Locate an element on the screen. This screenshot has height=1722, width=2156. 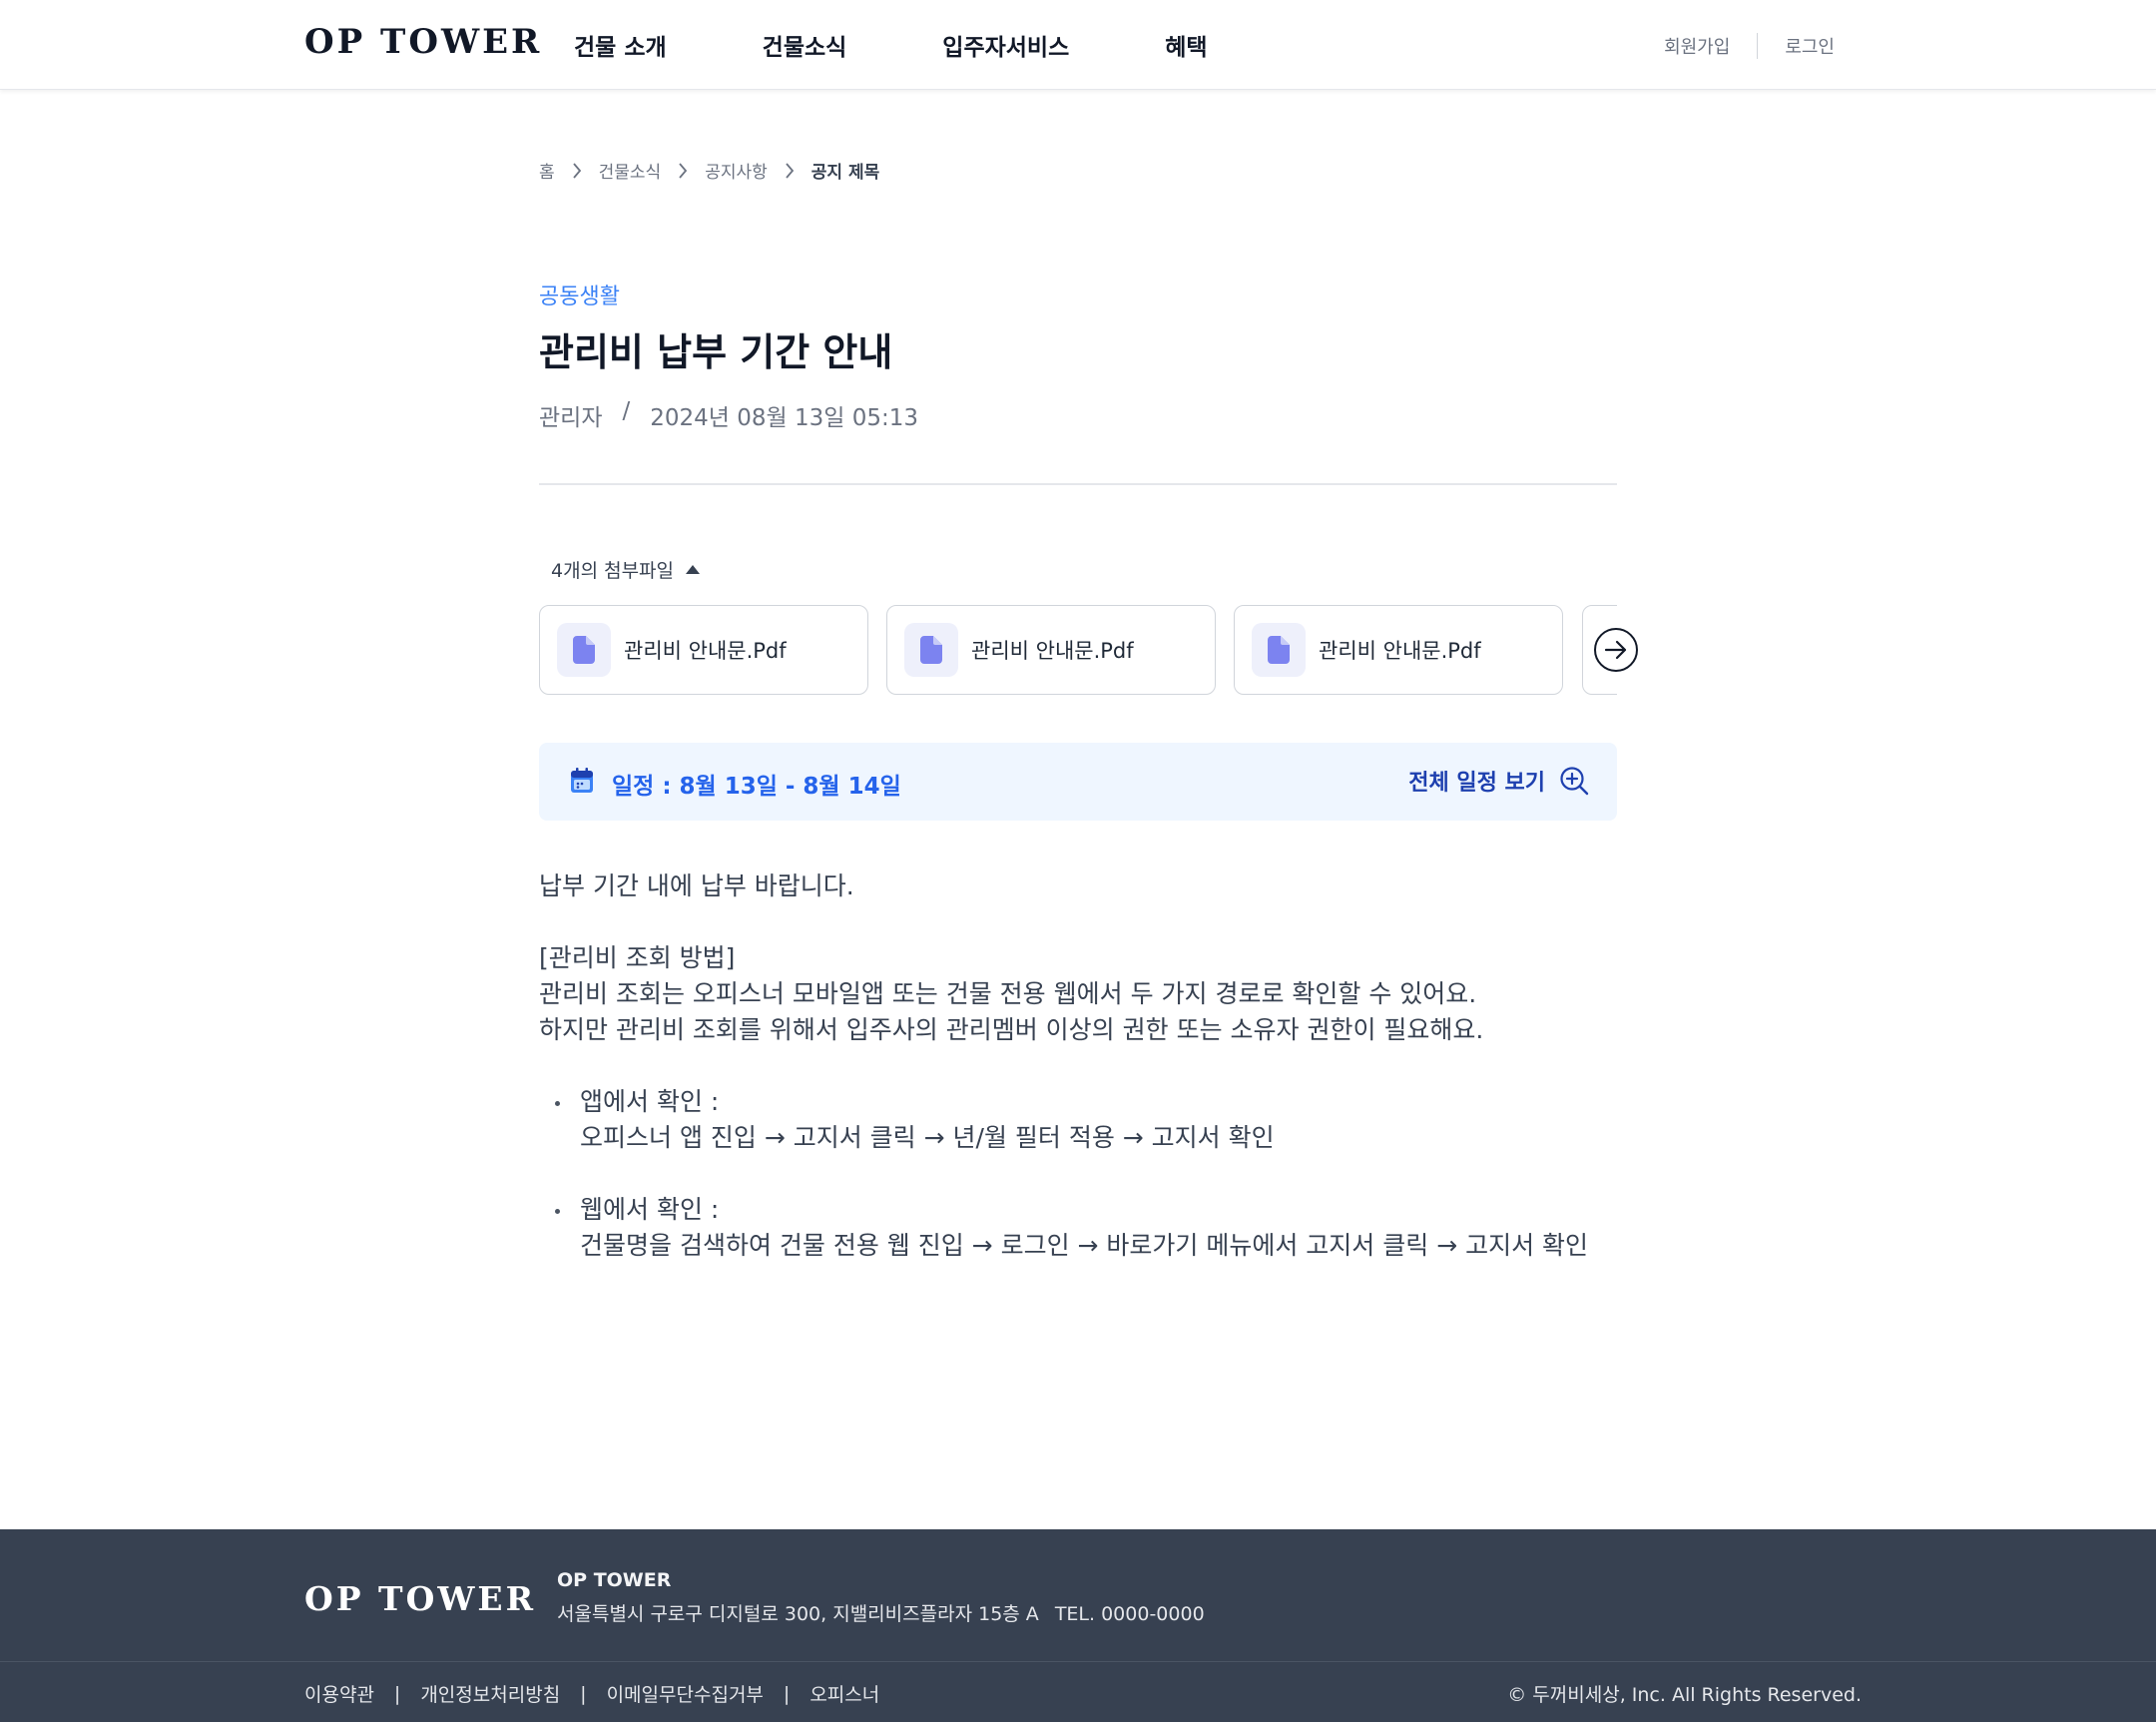
breadcrumb-notices: 공지사항 is located at coordinates (736, 170).